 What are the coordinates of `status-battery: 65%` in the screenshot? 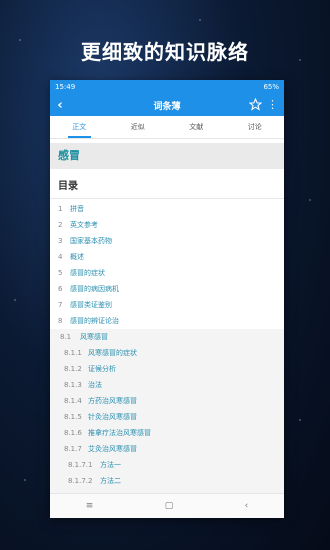 It's located at (271, 87).